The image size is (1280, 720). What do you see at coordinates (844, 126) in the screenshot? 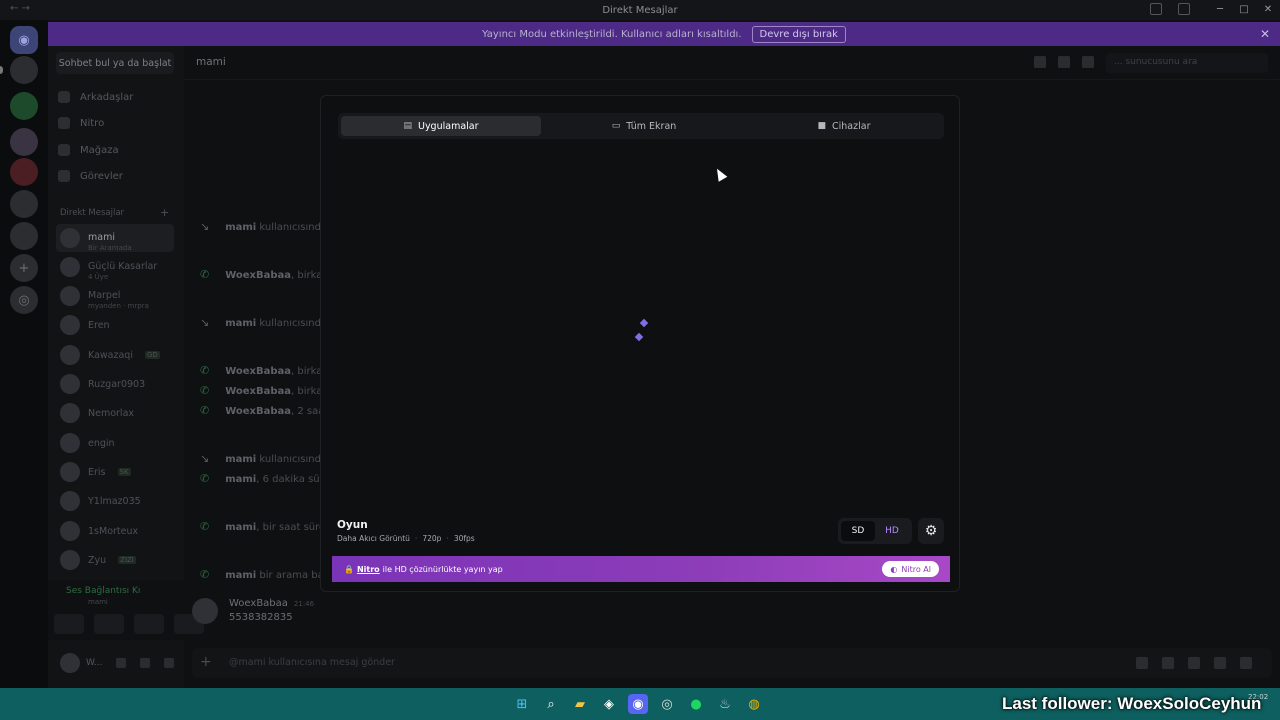
I see `tab-devices: ■ Cihazlar` at bounding box center [844, 126].